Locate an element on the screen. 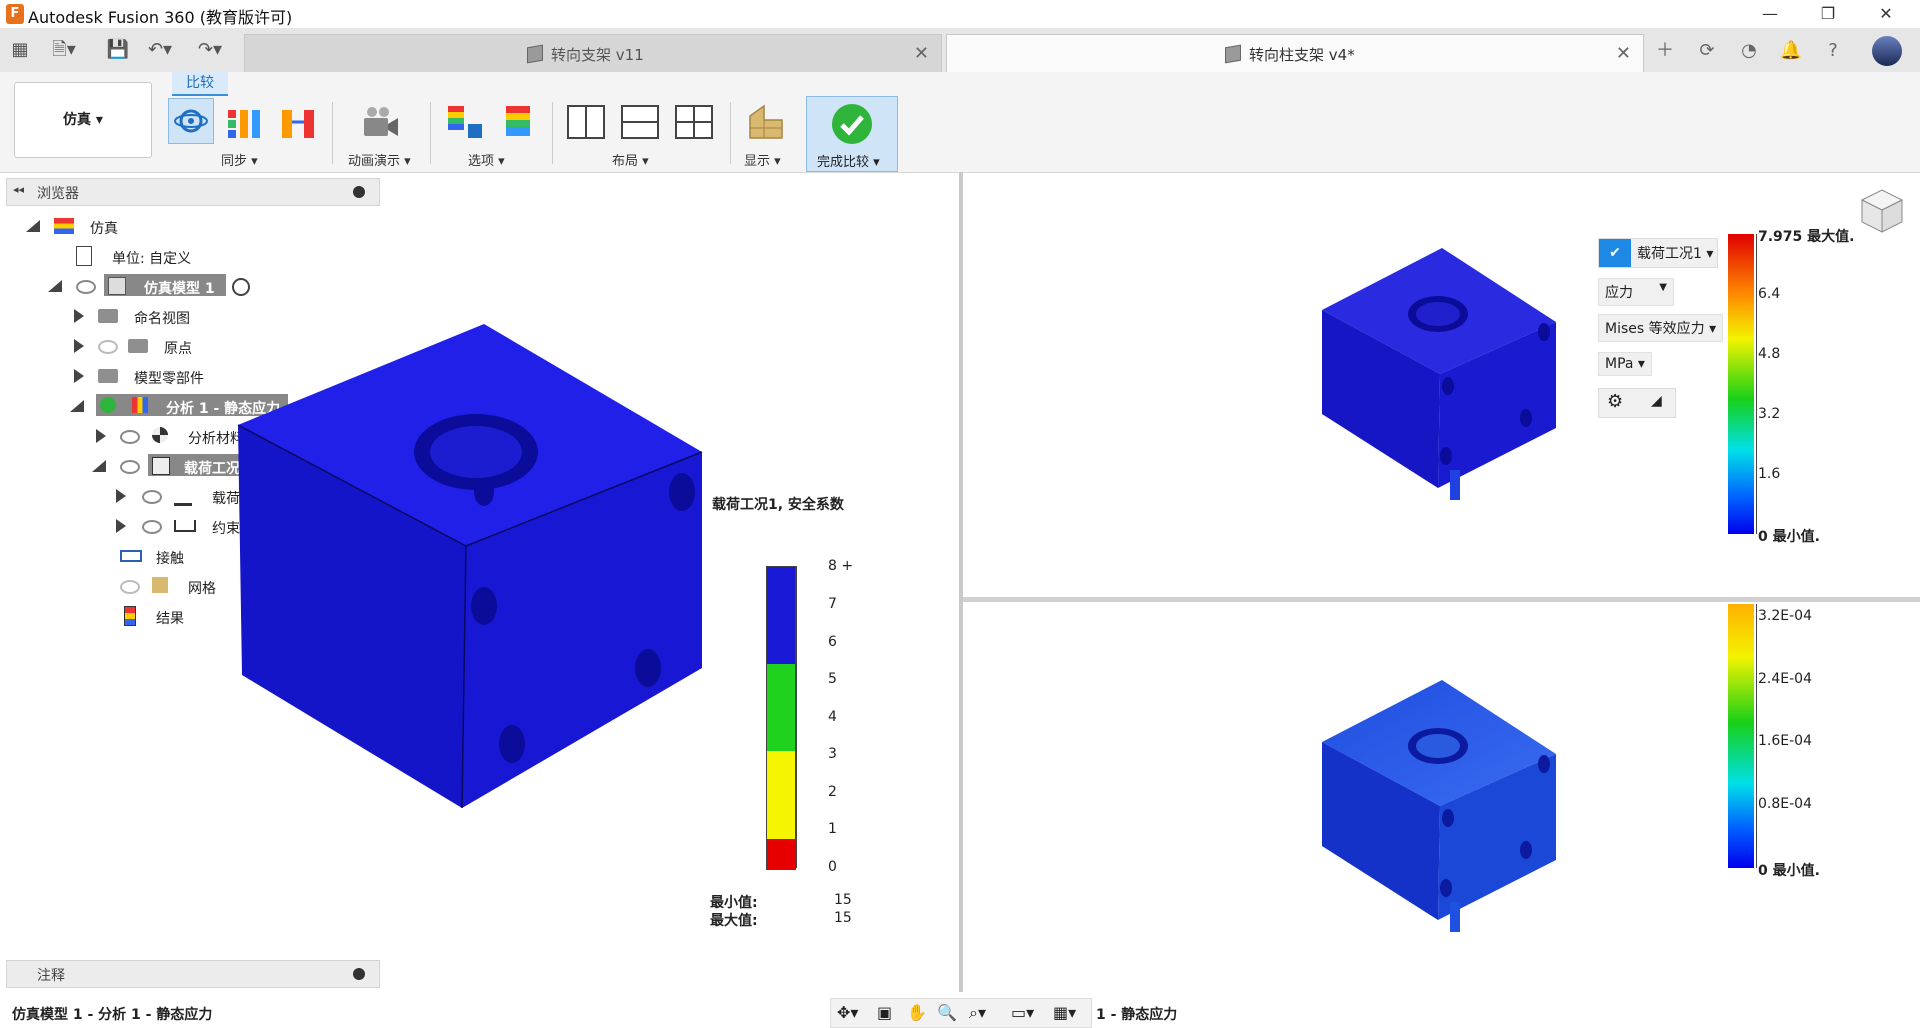  legend-label-5: 5 is located at coordinates (832, 679).